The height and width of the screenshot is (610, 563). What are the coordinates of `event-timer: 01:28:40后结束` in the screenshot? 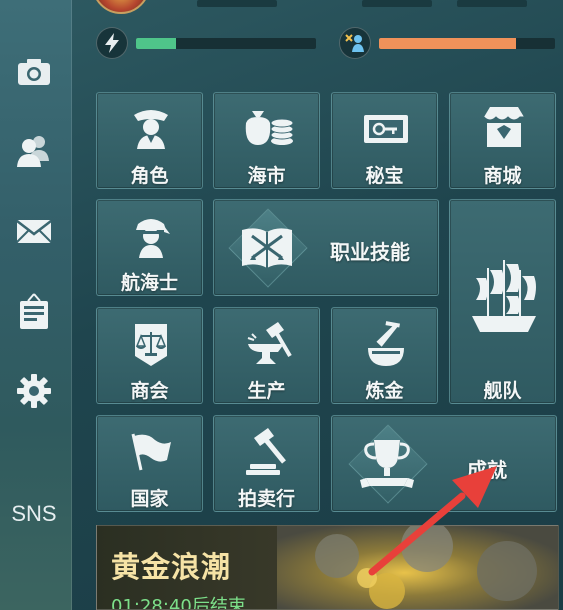 It's located at (178, 603).